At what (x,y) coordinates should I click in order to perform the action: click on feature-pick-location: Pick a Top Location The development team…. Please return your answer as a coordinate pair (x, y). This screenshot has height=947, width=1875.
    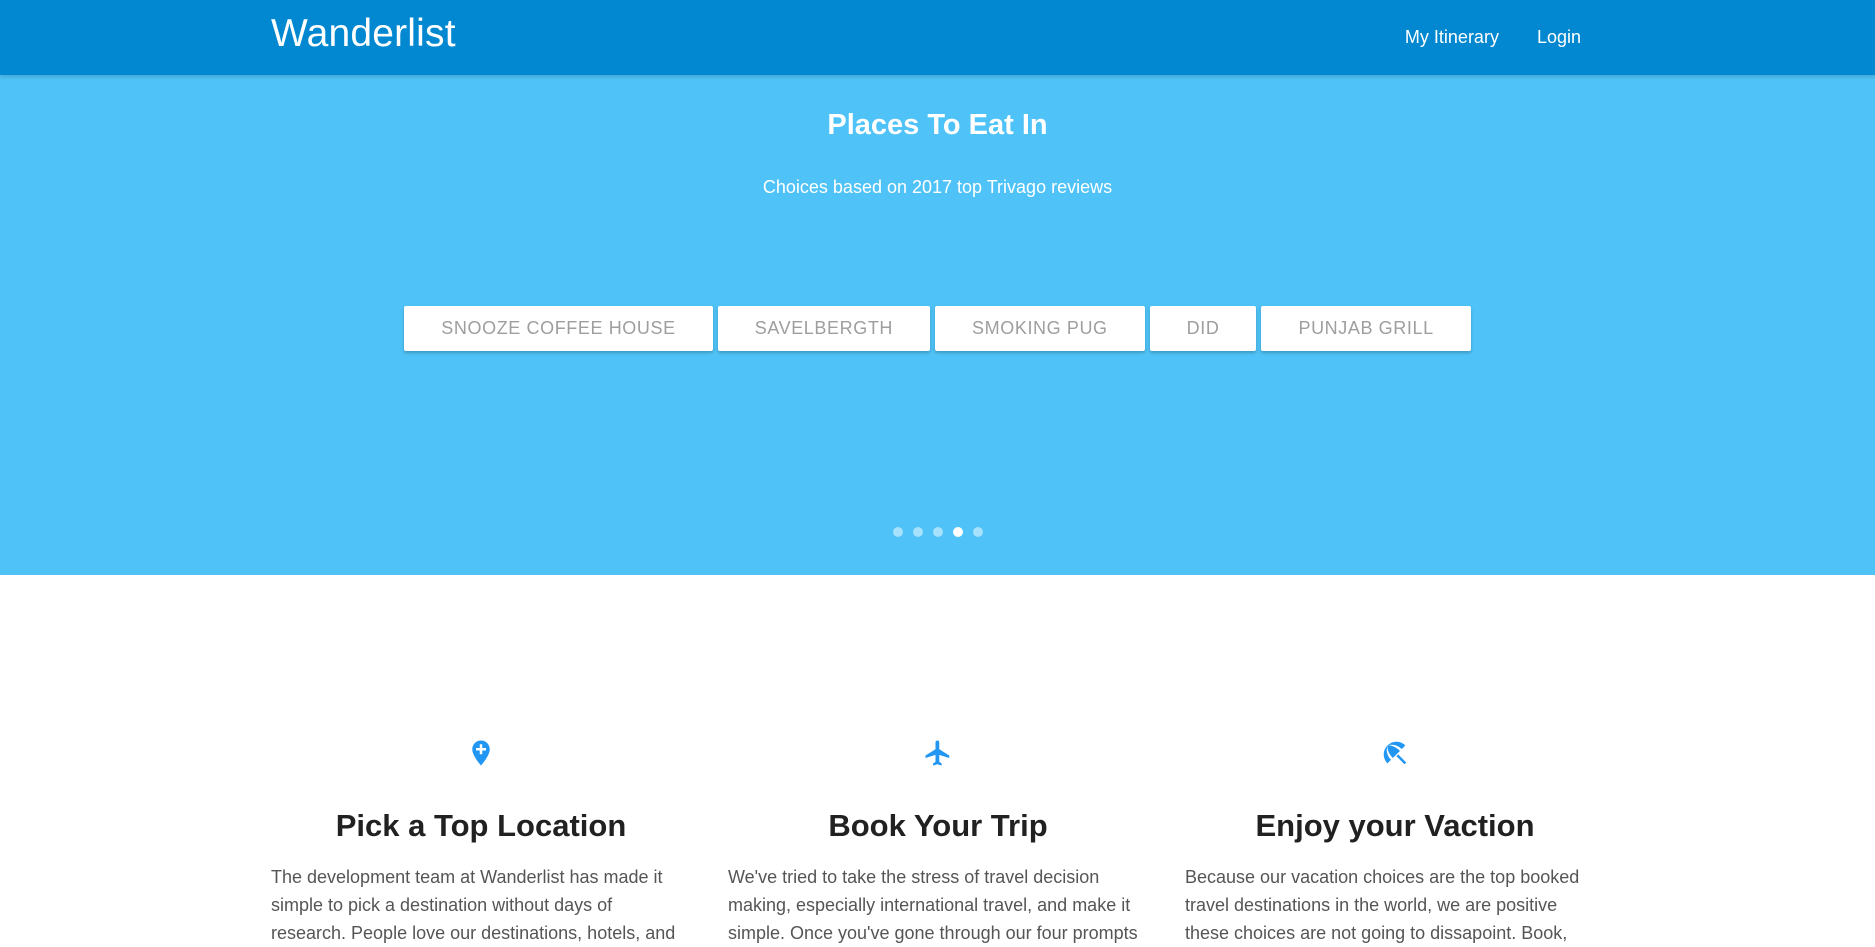
    Looking at the image, I should click on (481, 759).